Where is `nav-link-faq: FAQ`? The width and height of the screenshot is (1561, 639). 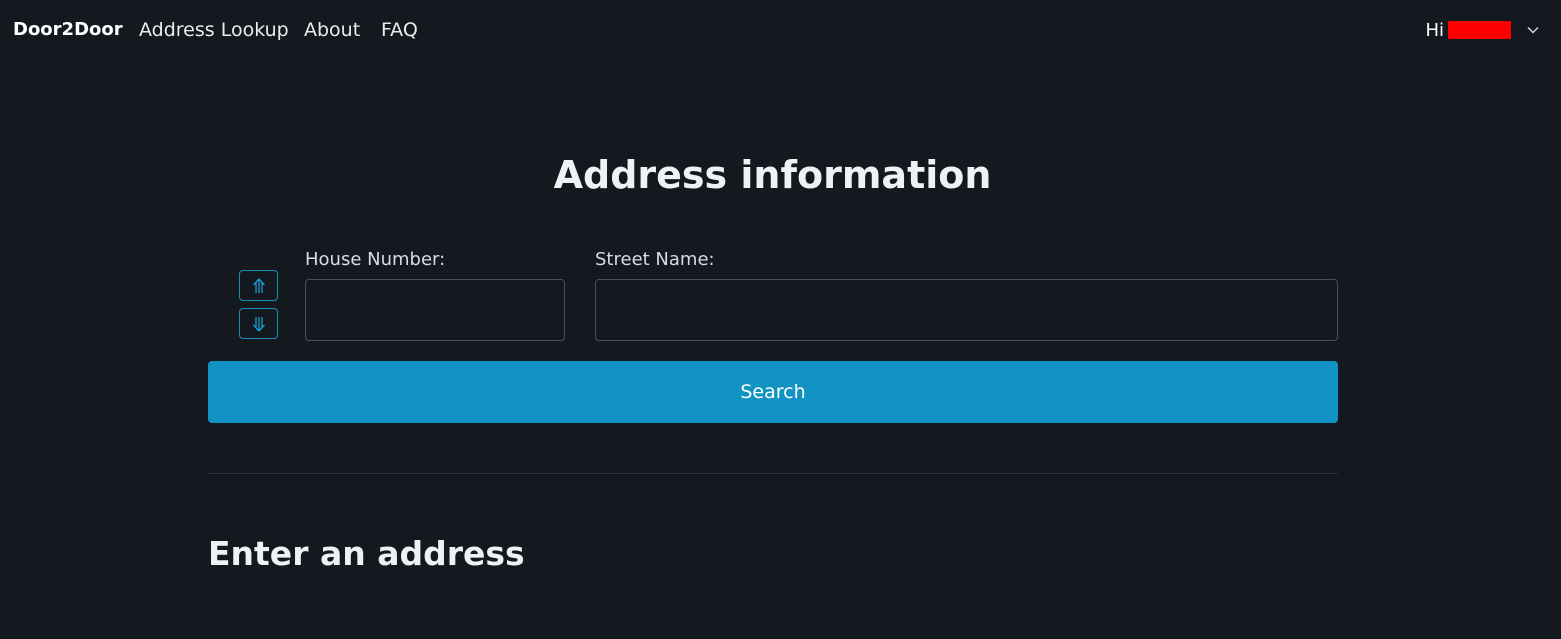 nav-link-faq: FAQ is located at coordinates (399, 30).